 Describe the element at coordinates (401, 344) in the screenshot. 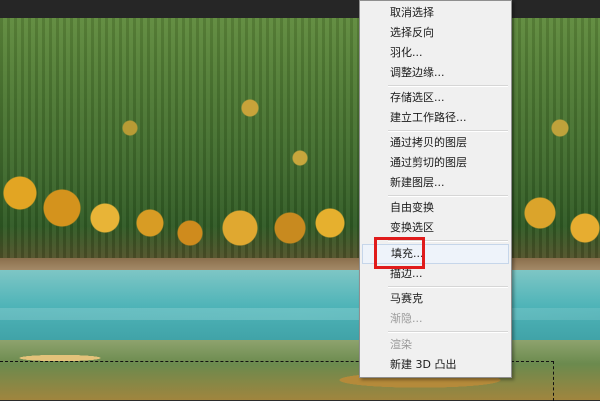

I see `menu-item-render: 渲染` at that location.